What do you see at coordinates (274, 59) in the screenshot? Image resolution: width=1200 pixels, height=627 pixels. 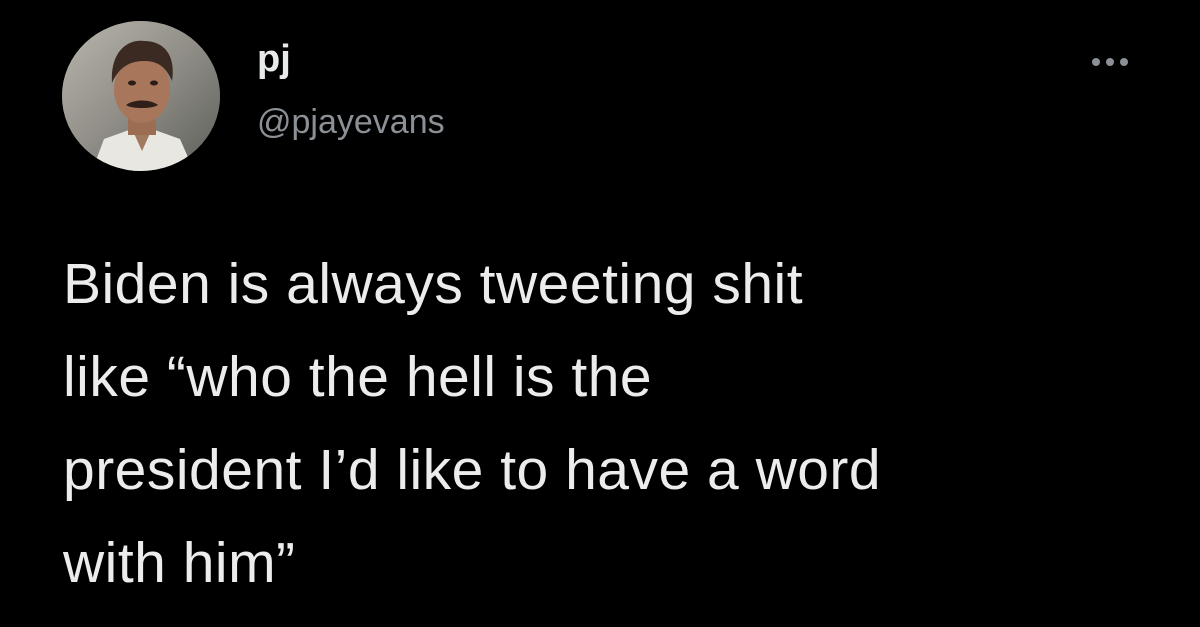 I see `author-display-name: pj` at bounding box center [274, 59].